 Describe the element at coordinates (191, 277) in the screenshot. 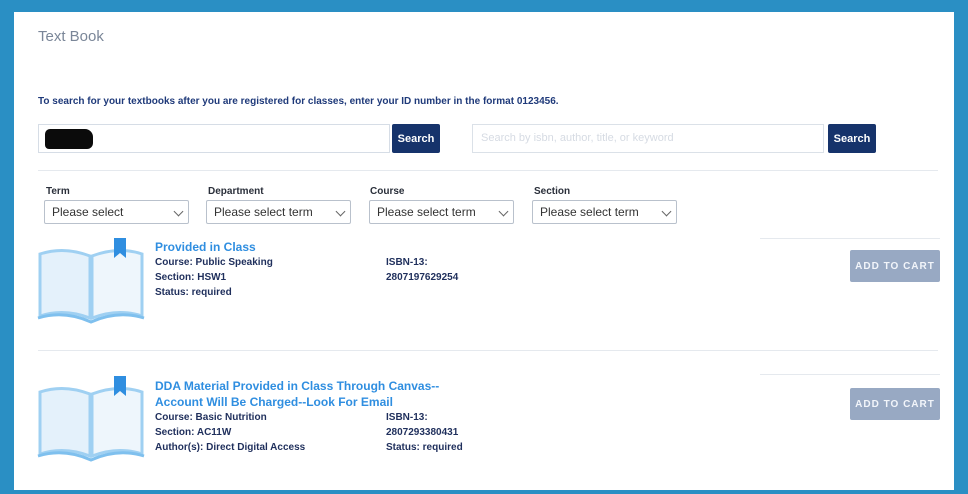

I see `item-section: Section: HSW1` at that location.